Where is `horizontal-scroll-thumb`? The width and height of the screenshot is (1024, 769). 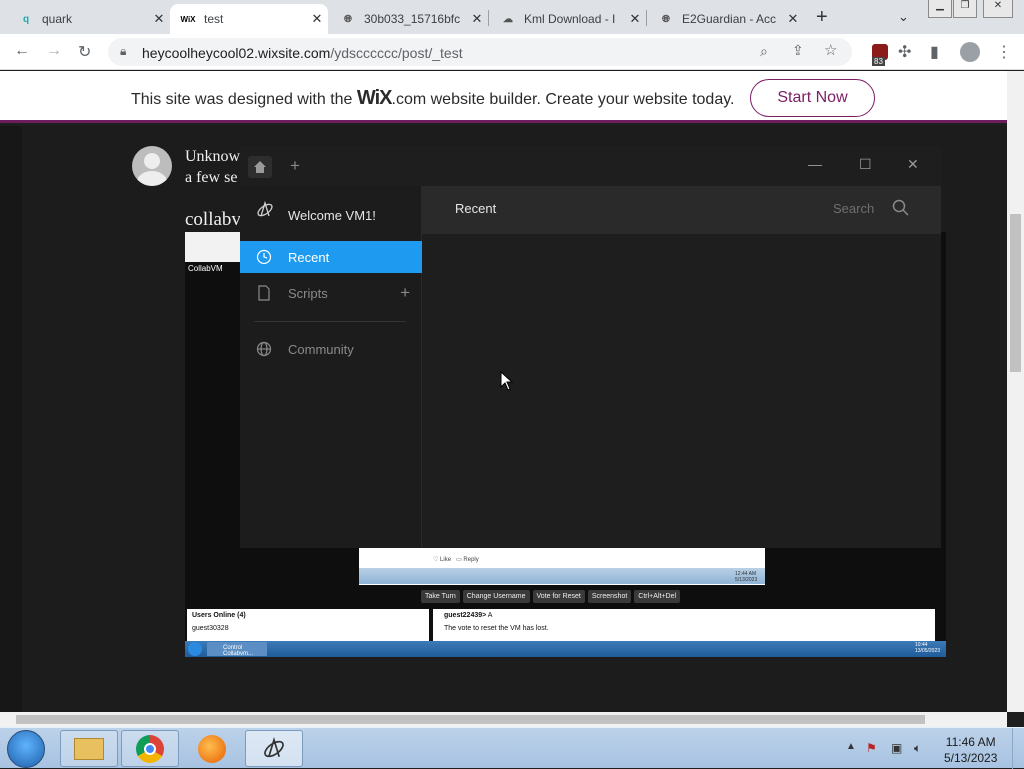 horizontal-scroll-thumb is located at coordinates (470, 719).